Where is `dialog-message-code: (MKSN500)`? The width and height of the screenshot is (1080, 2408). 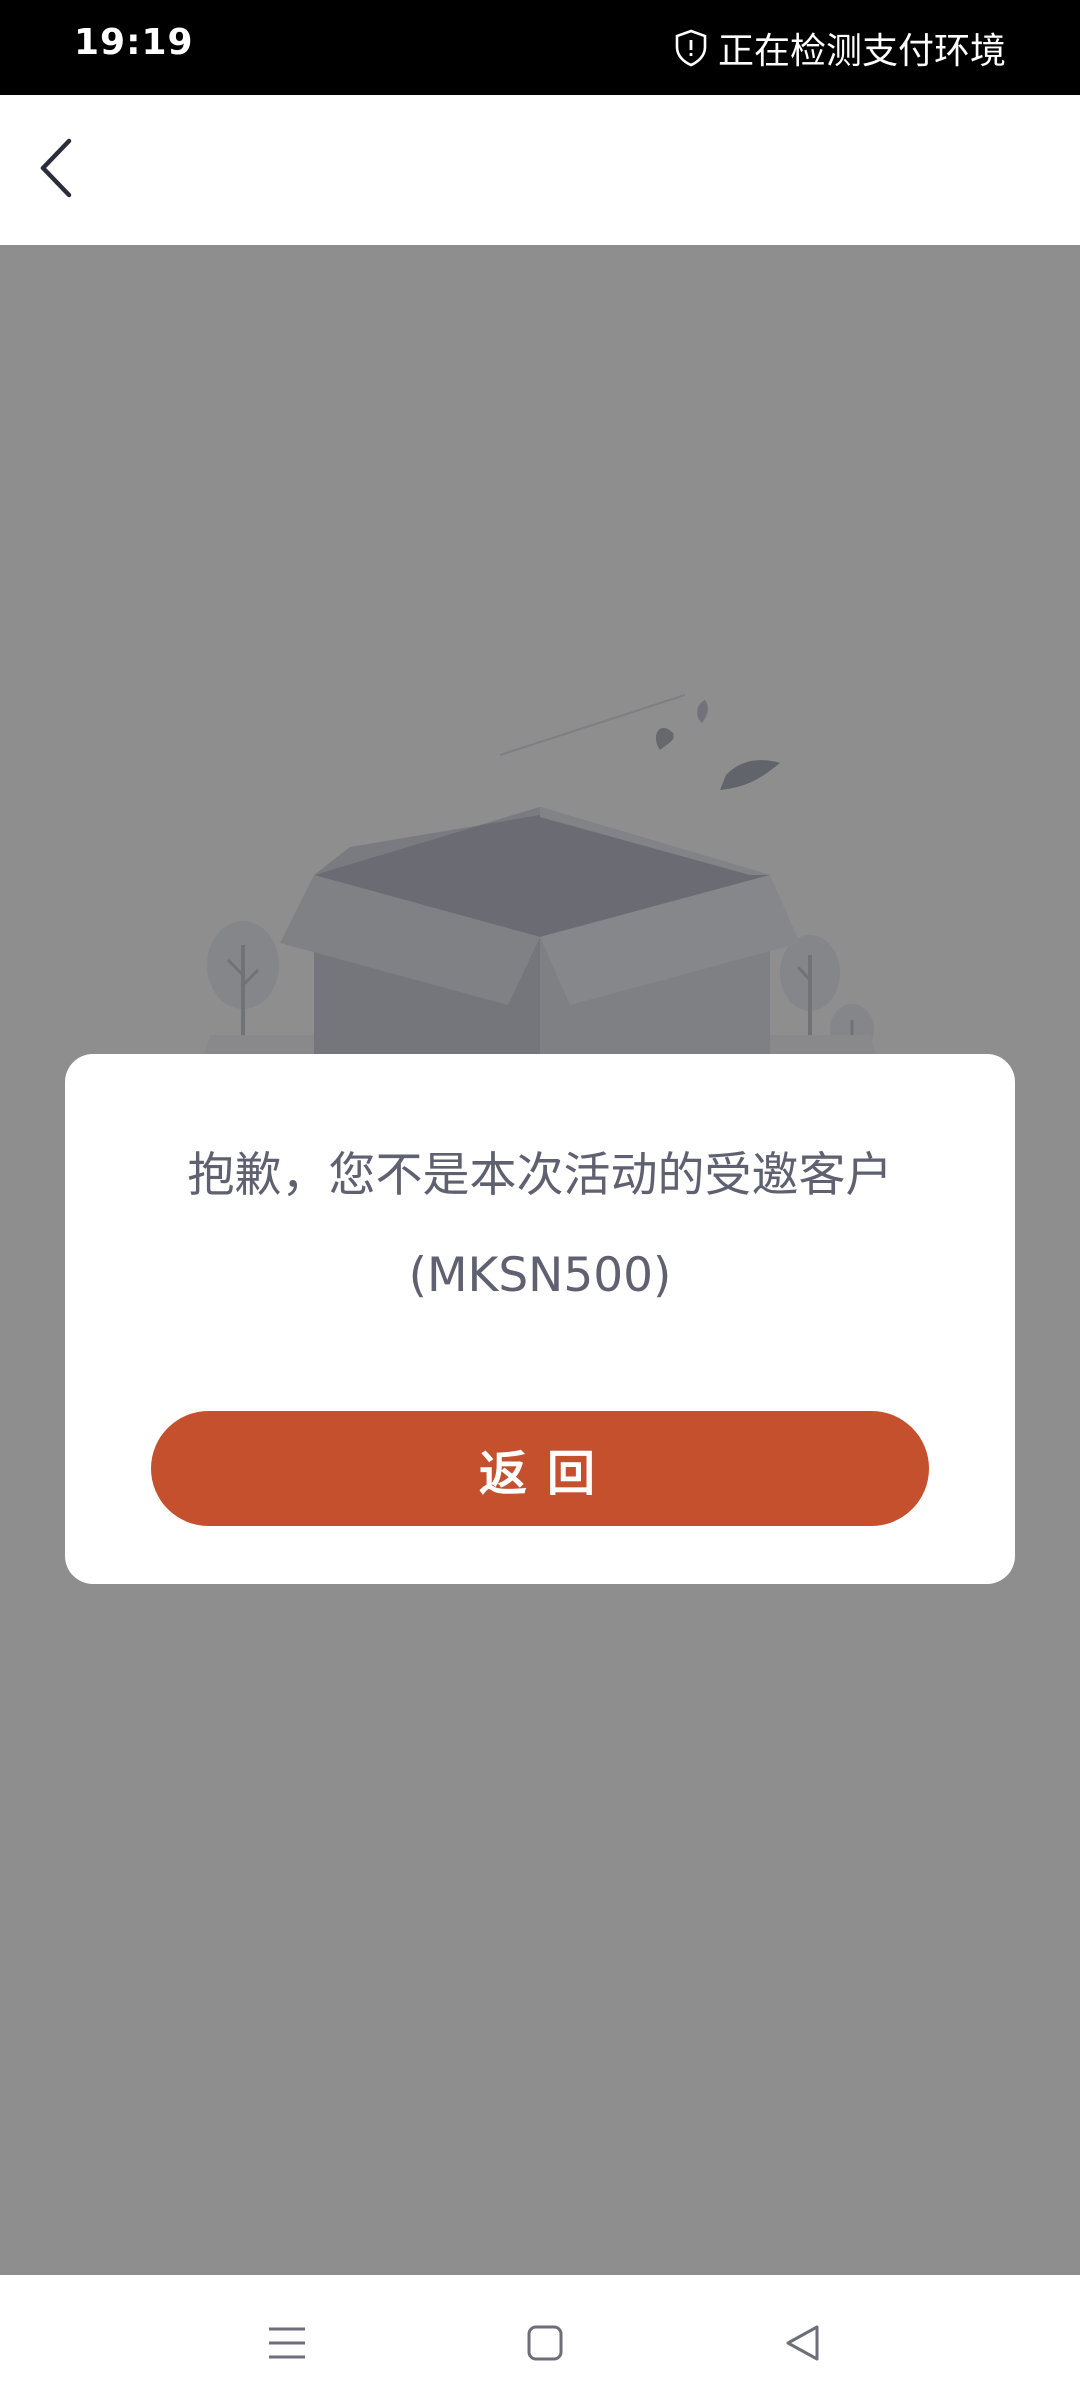
dialog-message-code: (MKSN500) is located at coordinates (540, 1275).